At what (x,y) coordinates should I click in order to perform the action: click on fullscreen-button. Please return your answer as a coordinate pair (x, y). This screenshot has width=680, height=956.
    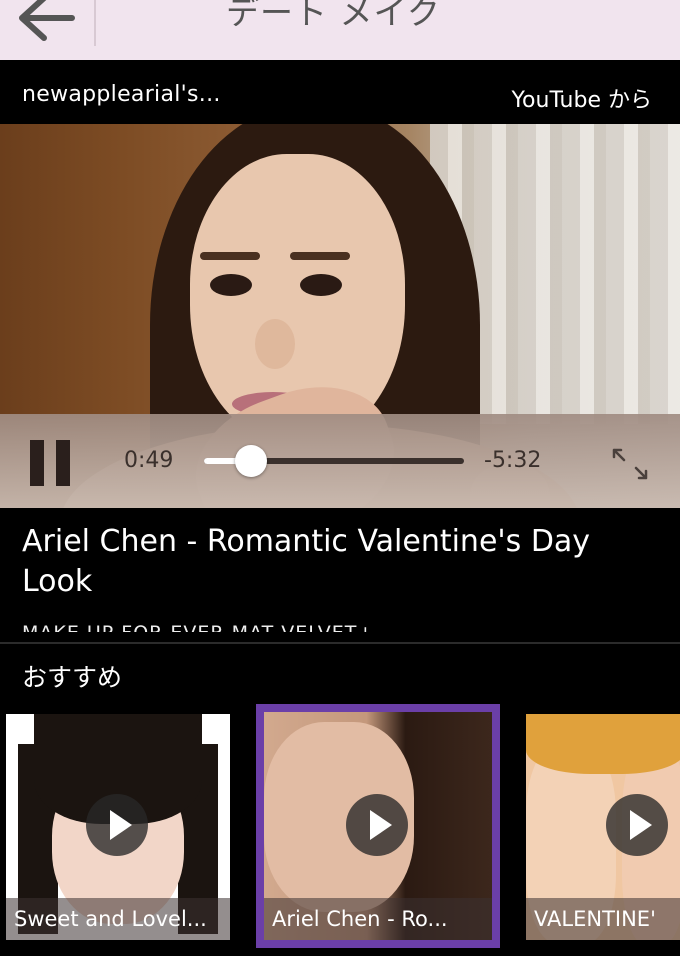
    Looking at the image, I should click on (630, 464).